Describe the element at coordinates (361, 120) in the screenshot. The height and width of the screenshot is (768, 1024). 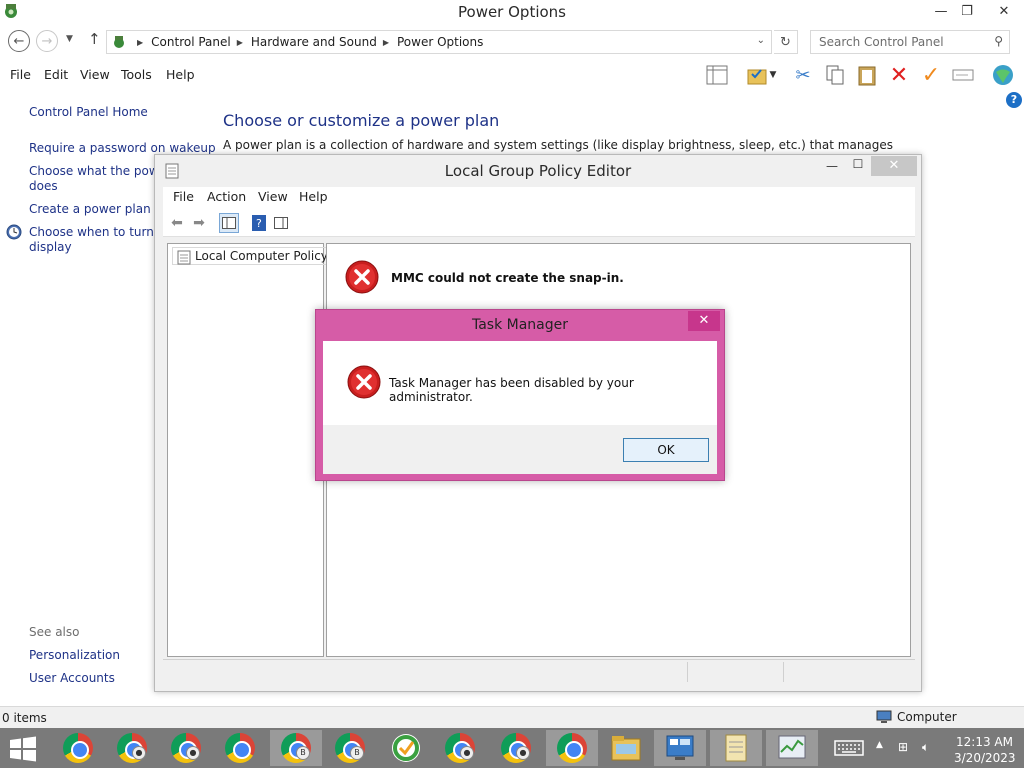
I see `page-title: Choose or customize a power plan` at that location.